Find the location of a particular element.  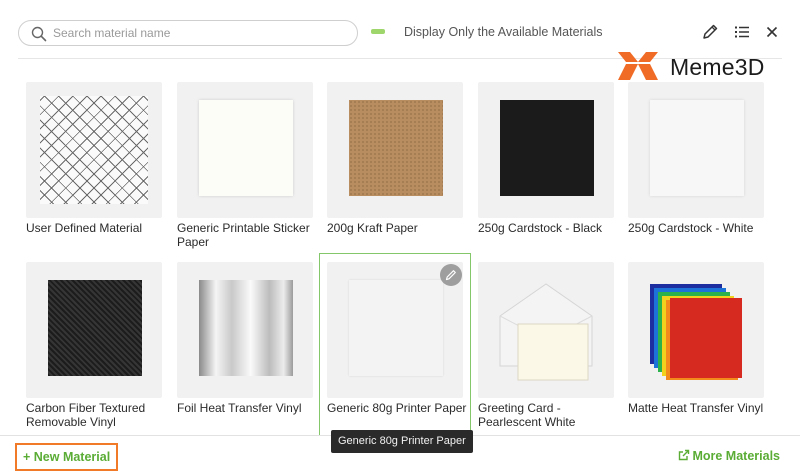

more-materials-link: More Materials is located at coordinates (729, 456).